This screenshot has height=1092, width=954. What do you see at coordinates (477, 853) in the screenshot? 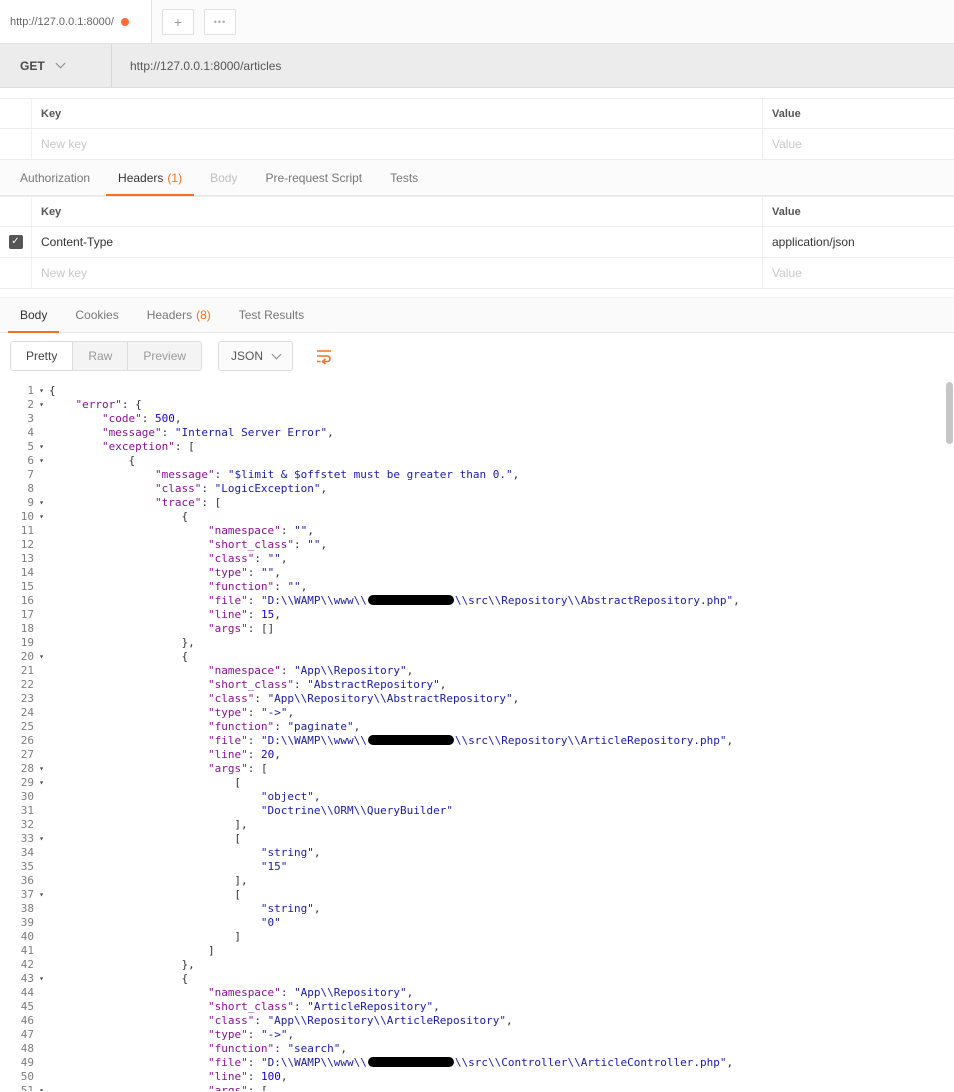
I see `code-line: 34 "string",` at bounding box center [477, 853].